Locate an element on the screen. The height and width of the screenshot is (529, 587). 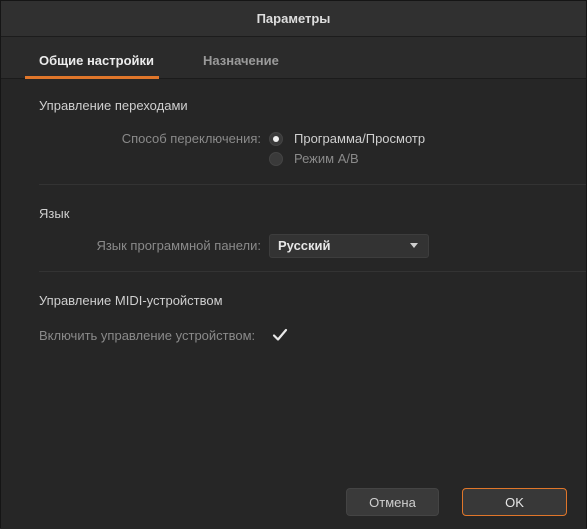
switch-mode-label: Способ переключения: is located at coordinates (191, 138).